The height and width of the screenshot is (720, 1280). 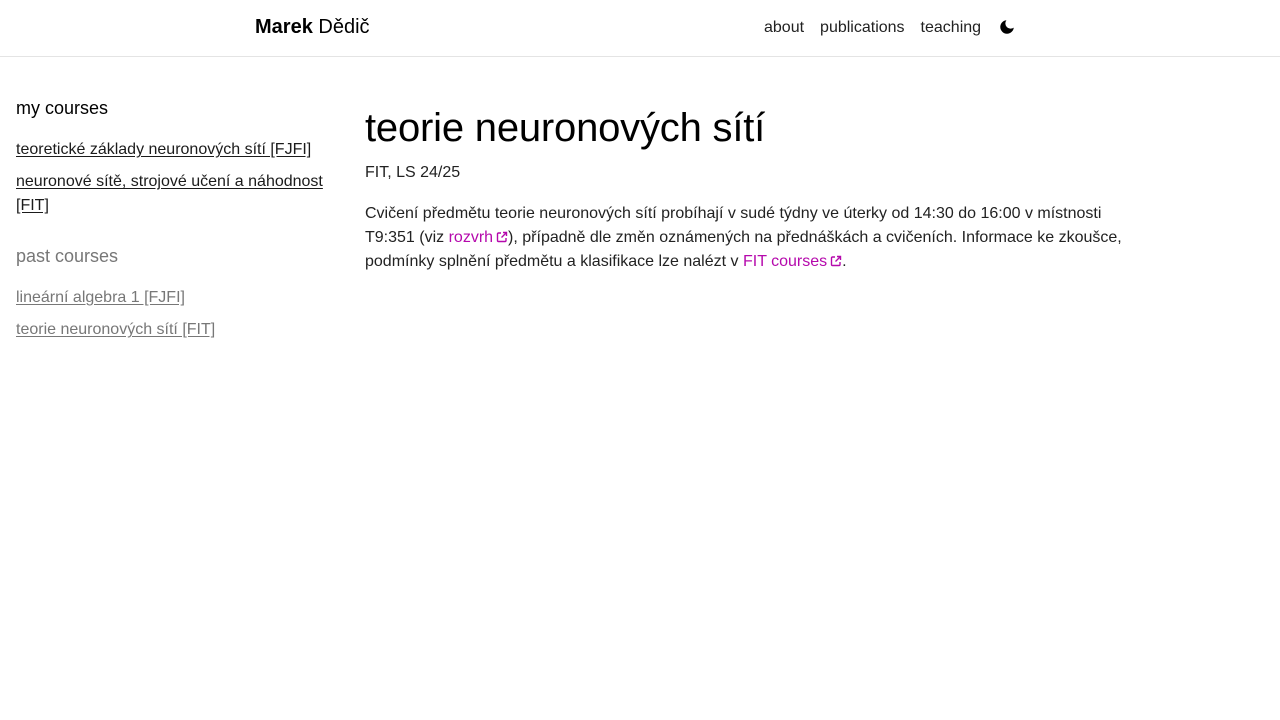 What do you see at coordinates (844, 261) in the screenshot?
I see `description-text: .` at bounding box center [844, 261].